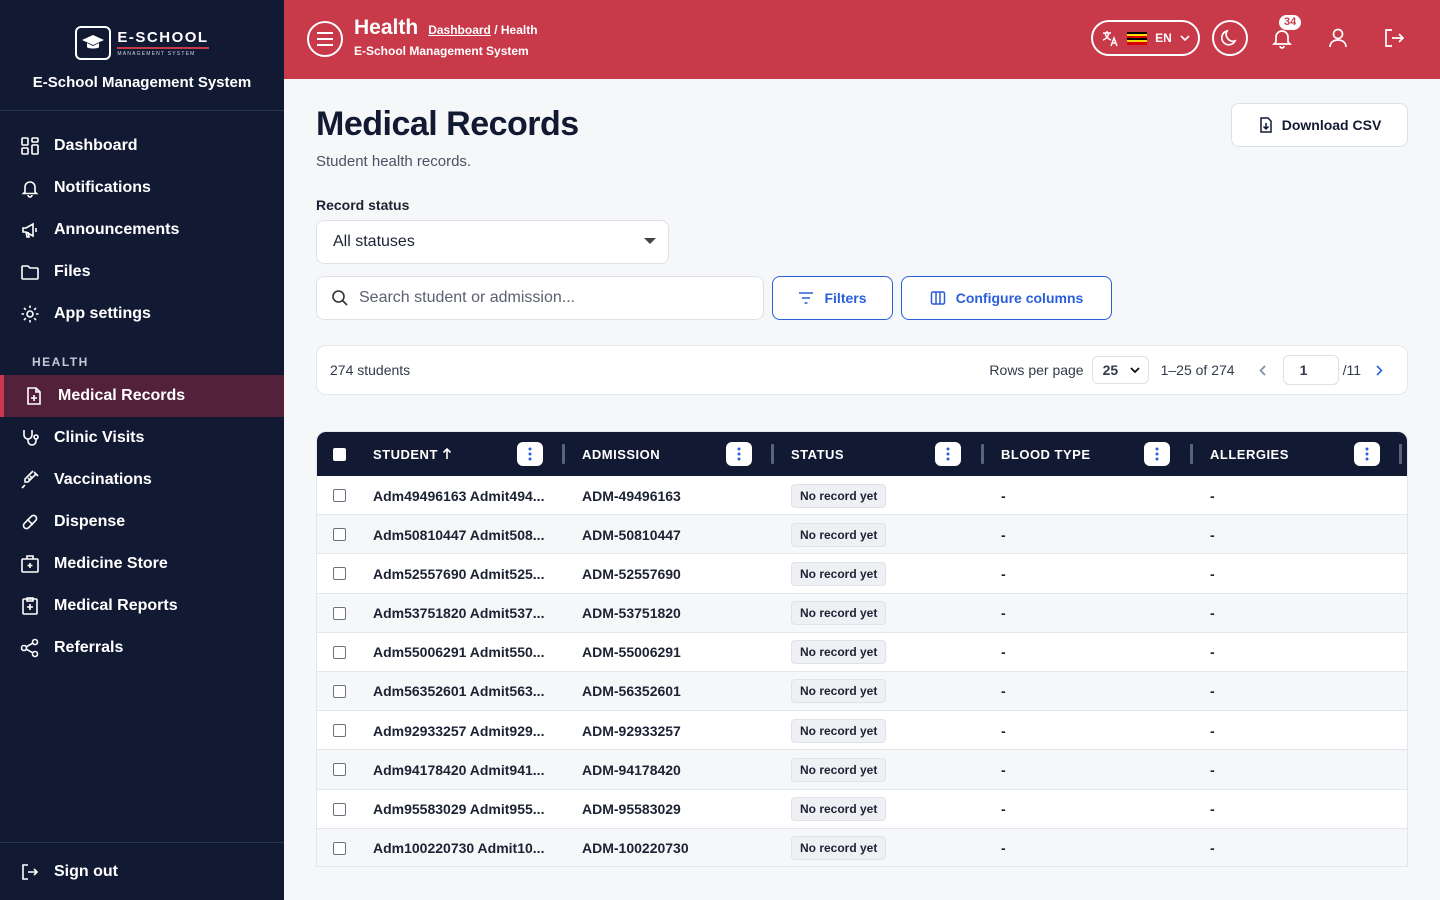  I want to click on select-all-checkbox, so click(339, 454).